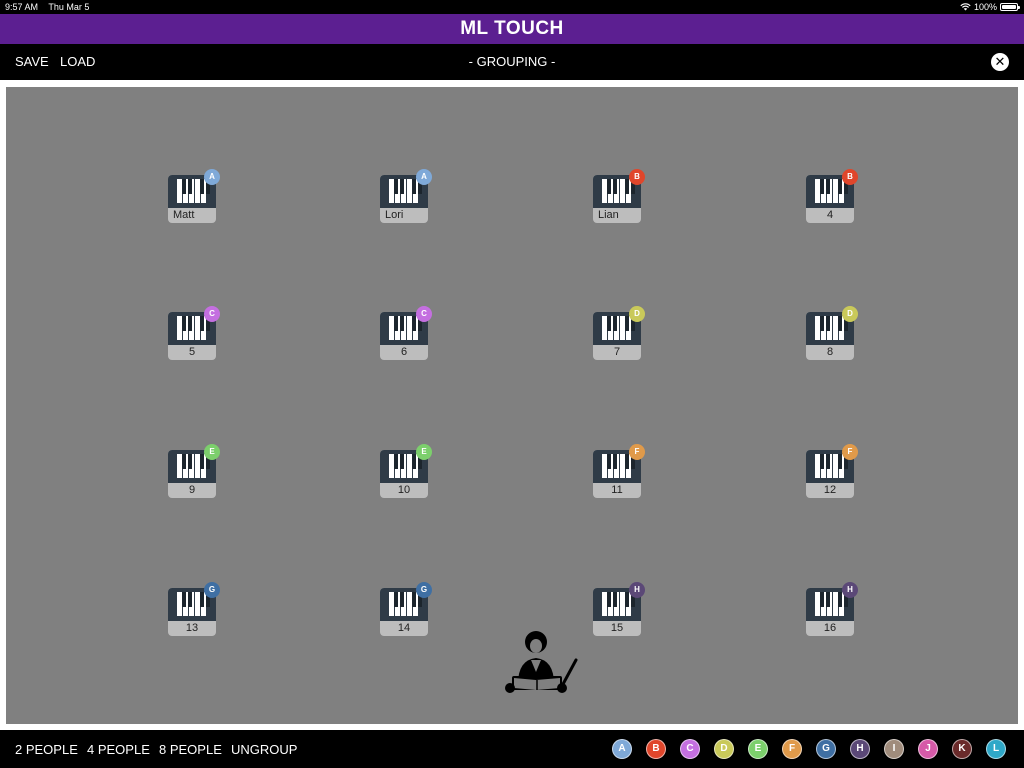  What do you see at coordinates (860, 749) in the screenshot?
I see `group-select-h: H` at bounding box center [860, 749].